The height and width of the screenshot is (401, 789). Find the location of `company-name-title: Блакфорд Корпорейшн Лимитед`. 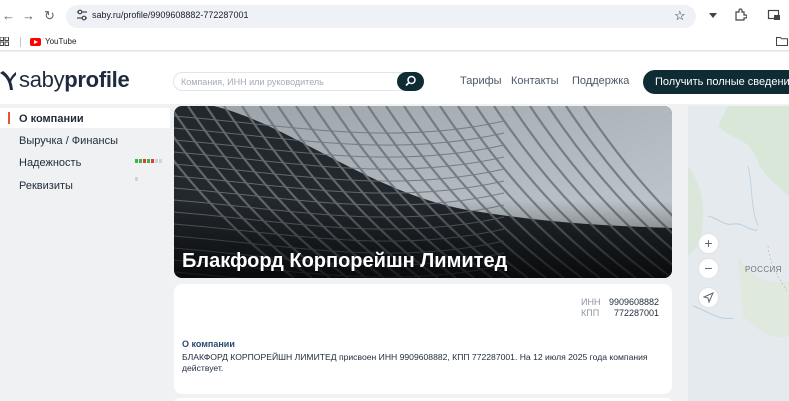

company-name-title: Блакфорд Корпорейшн Лимитед is located at coordinates (345, 261).